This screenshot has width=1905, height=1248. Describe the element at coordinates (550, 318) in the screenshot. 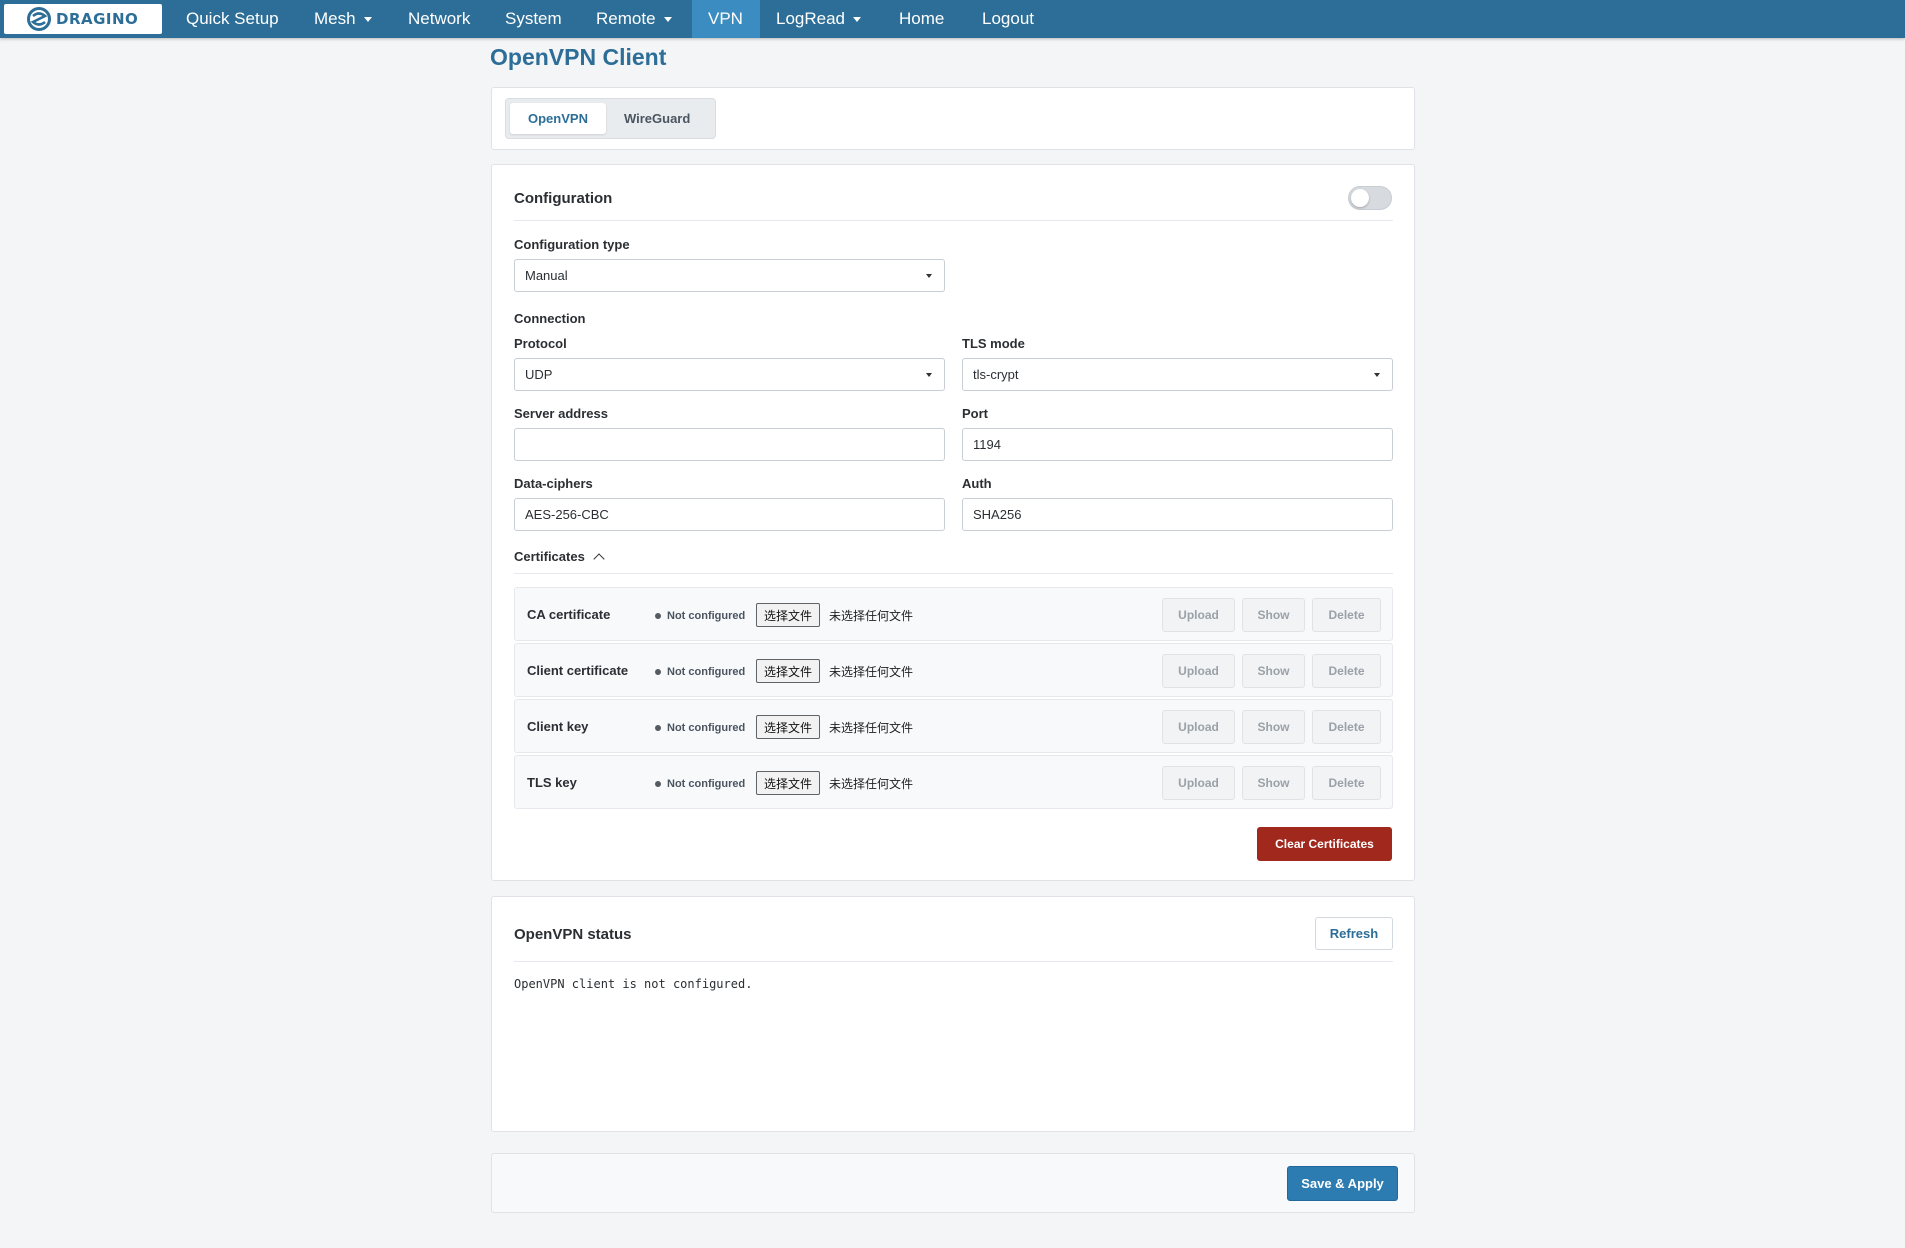

I see `connection-label: Connection` at that location.